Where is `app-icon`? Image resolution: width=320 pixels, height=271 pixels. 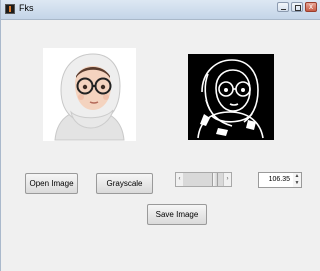
app-icon is located at coordinates (10, 9).